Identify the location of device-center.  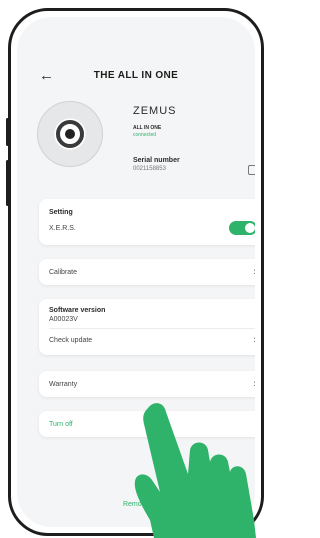
(70, 134).